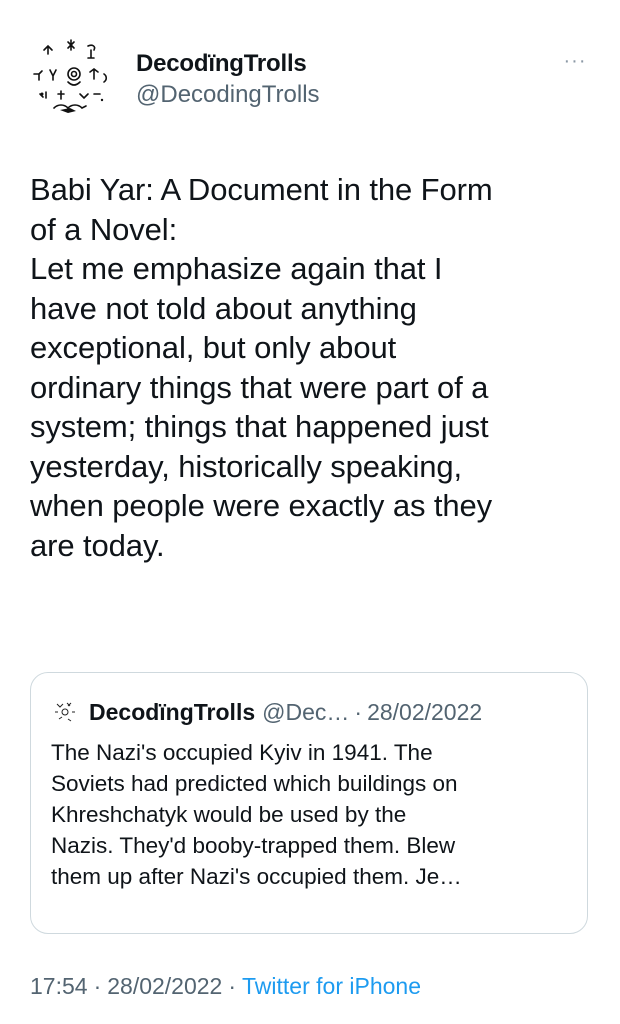 The width and height of the screenshot is (620, 1024). Describe the element at coordinates (59, 986) in the screenshot. I see `tweet-time: 17:54` at that location.